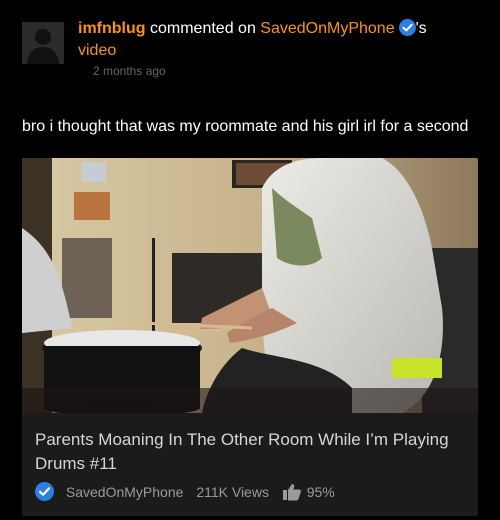  What do you see at coordinates (203, 28) in the screenshot?
I see `action-text: commented on` at bounding box center [203, 28].